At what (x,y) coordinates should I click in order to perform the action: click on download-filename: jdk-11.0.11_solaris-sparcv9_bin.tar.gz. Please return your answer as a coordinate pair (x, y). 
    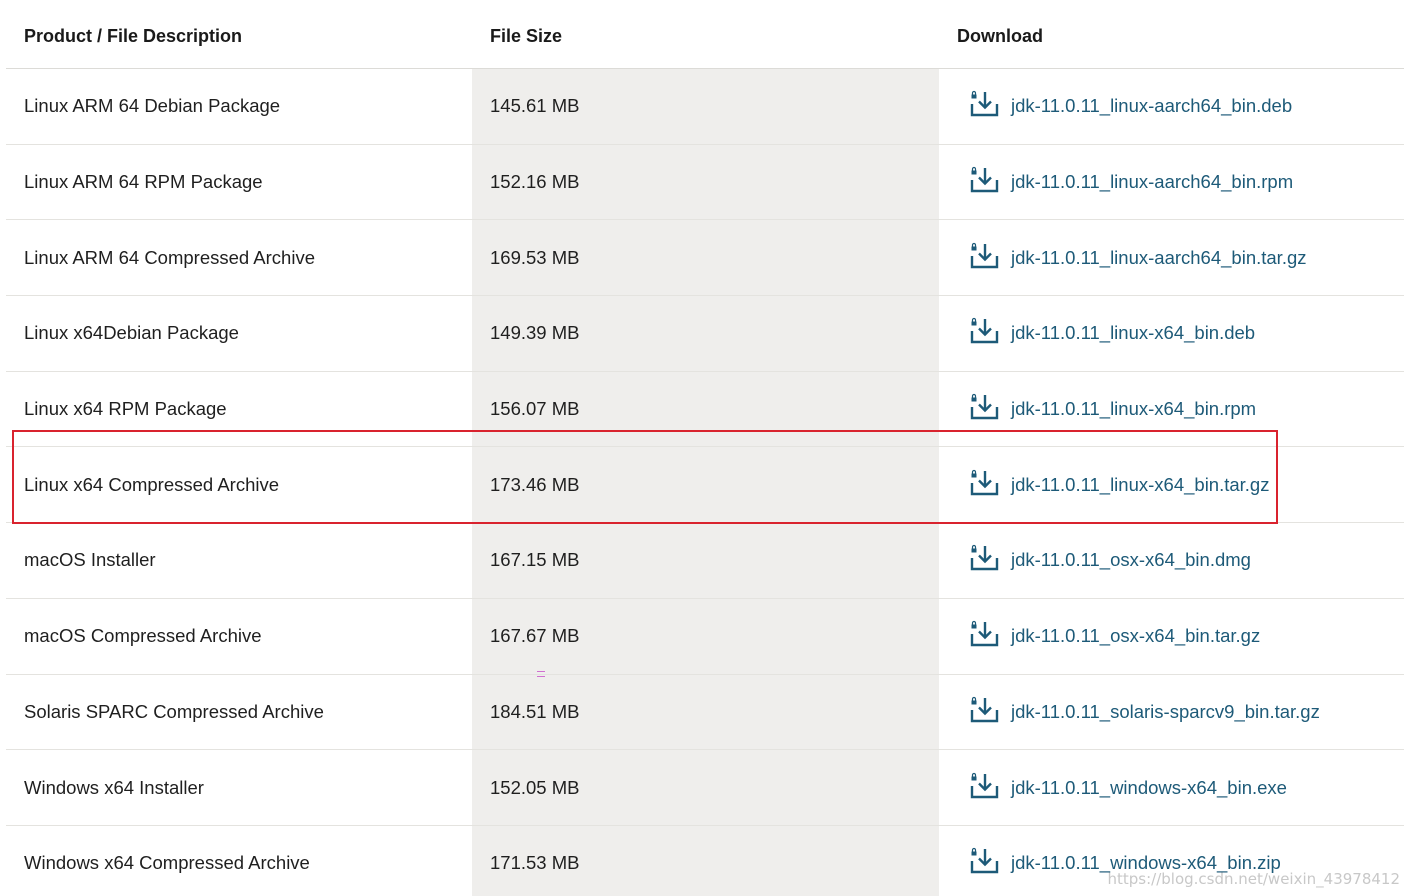
    Looking at the image, I should click on (1165, 711).